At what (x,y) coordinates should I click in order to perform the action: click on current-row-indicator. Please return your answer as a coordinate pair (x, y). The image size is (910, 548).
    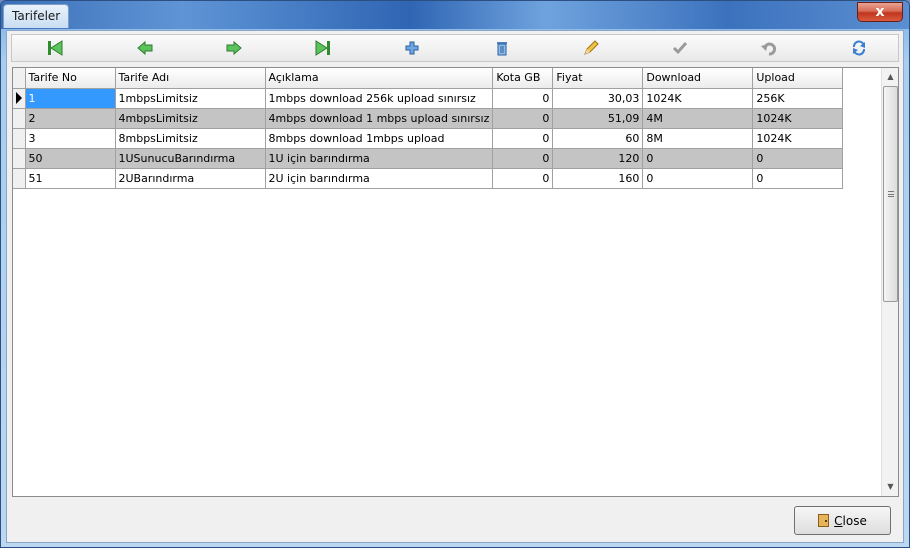
    Looking at the image, I should click on (19, 98).